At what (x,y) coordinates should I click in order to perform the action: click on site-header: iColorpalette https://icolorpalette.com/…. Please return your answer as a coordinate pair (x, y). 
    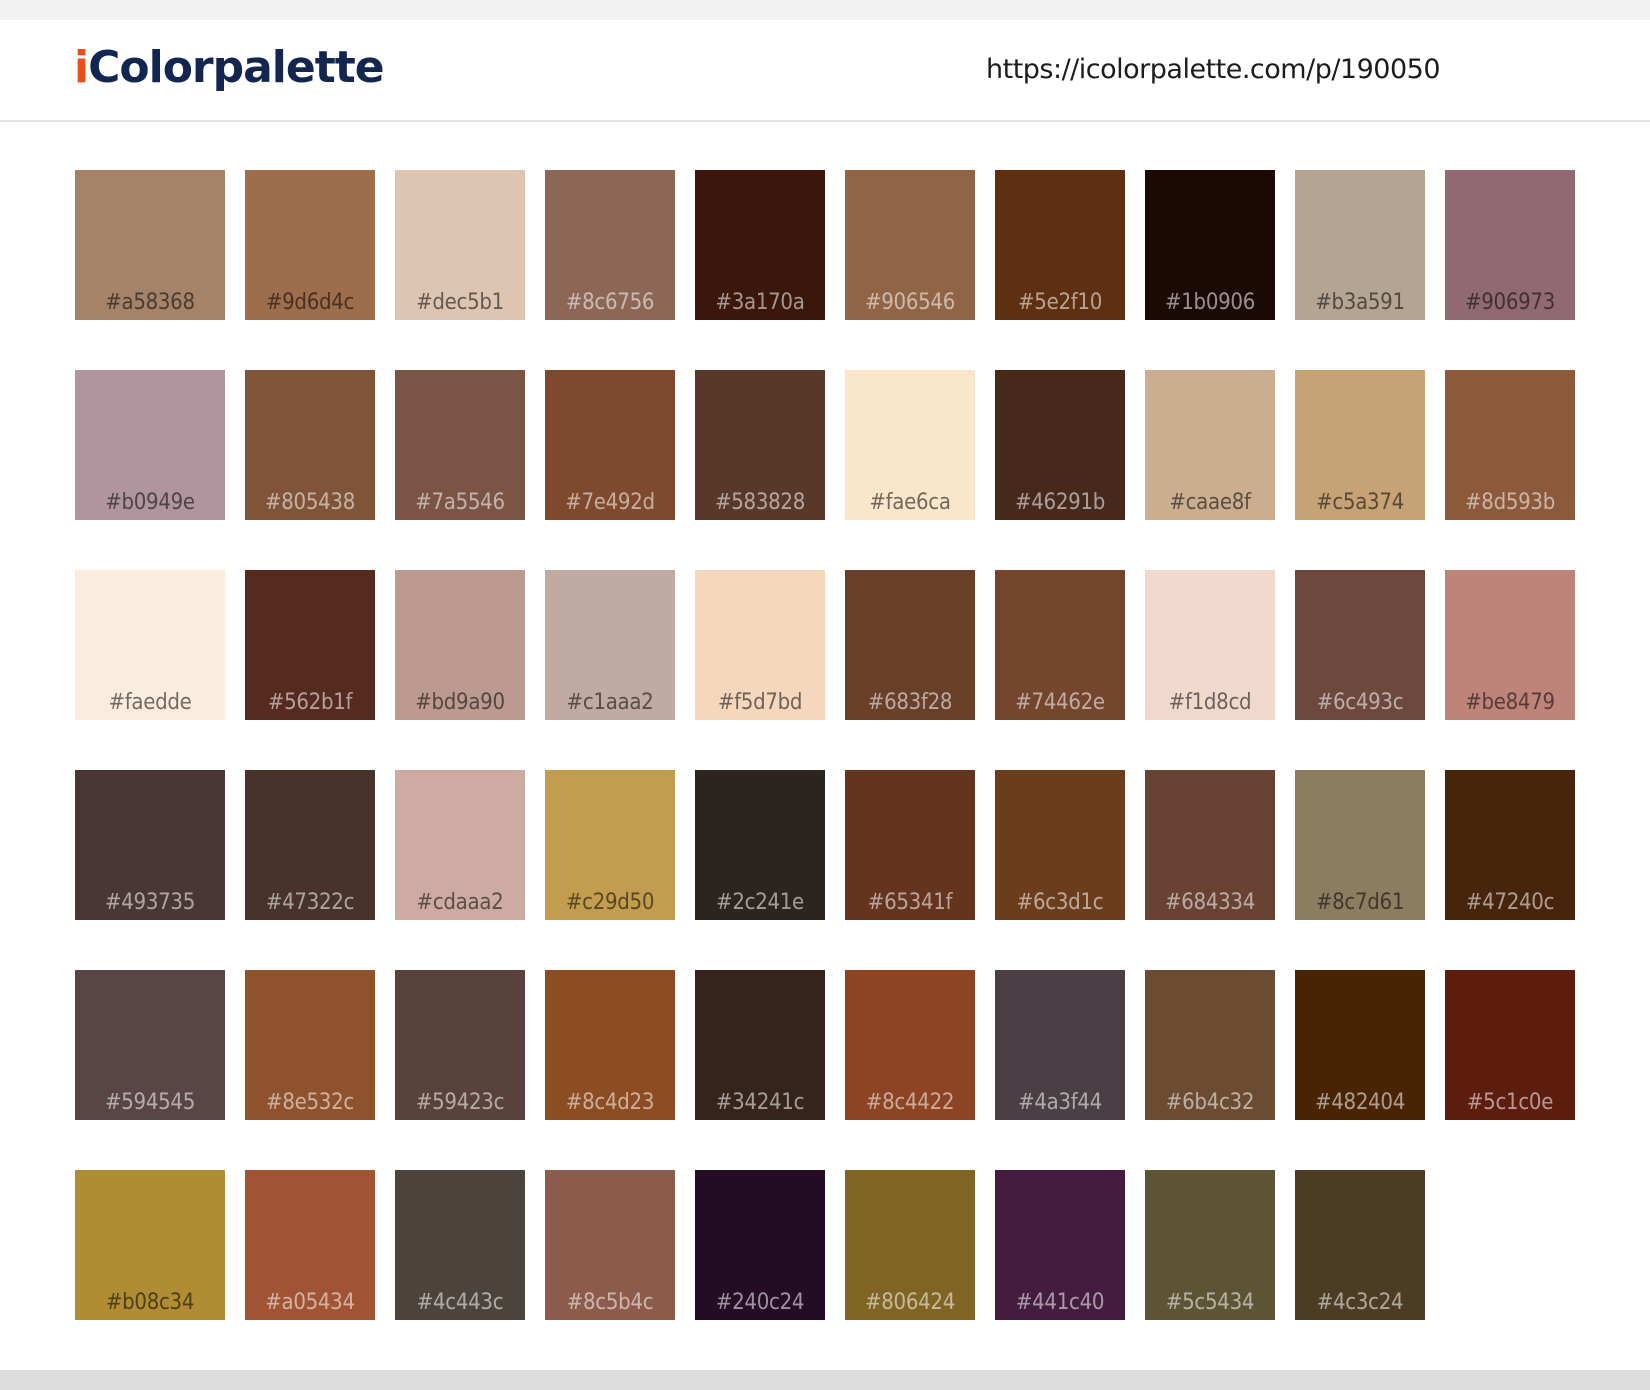
    Looking at the image, I should click on (825, 71).